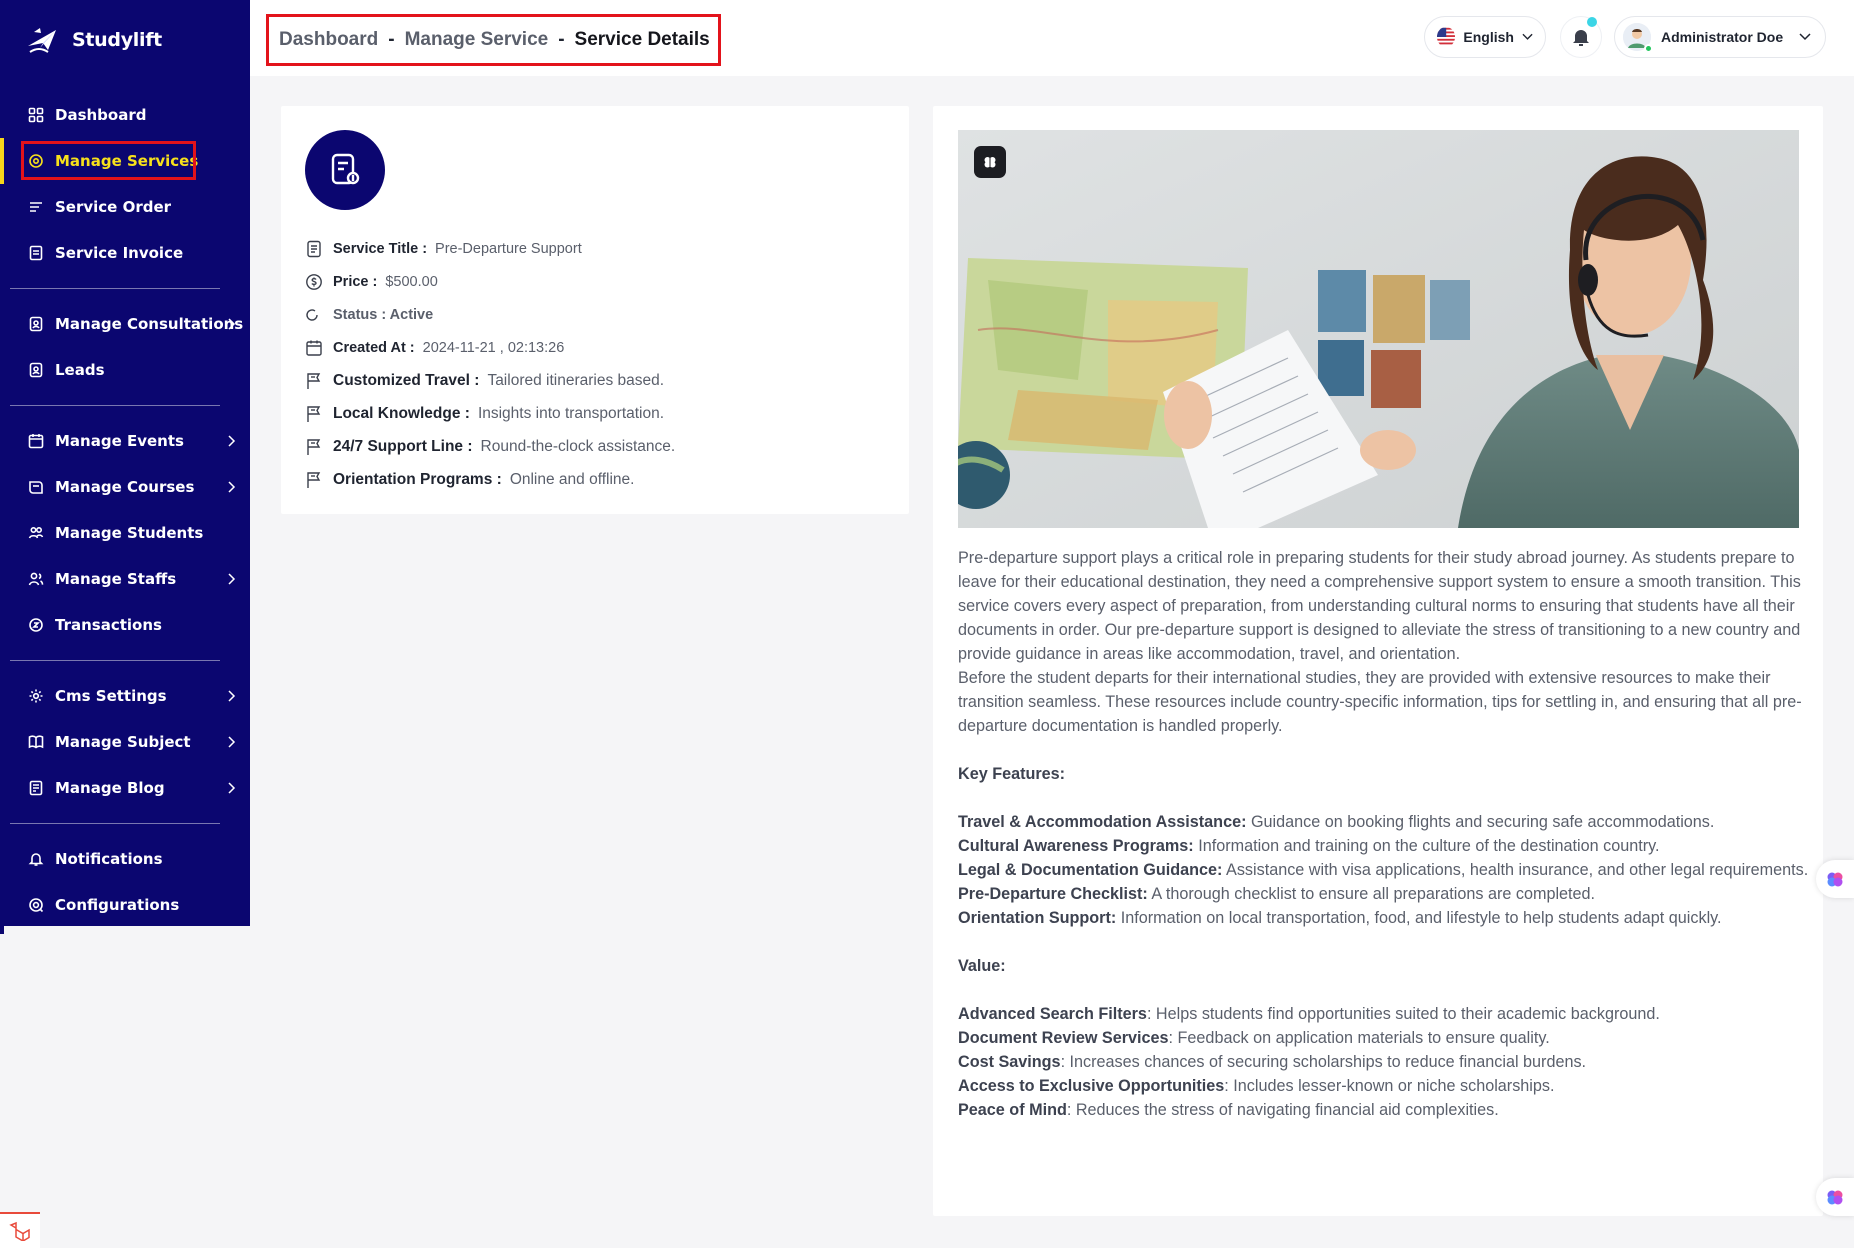 The height and width of the screenshot is (1248, 1854). I want to click on sidebar-item-label: Manage Events, so click(119, 441).